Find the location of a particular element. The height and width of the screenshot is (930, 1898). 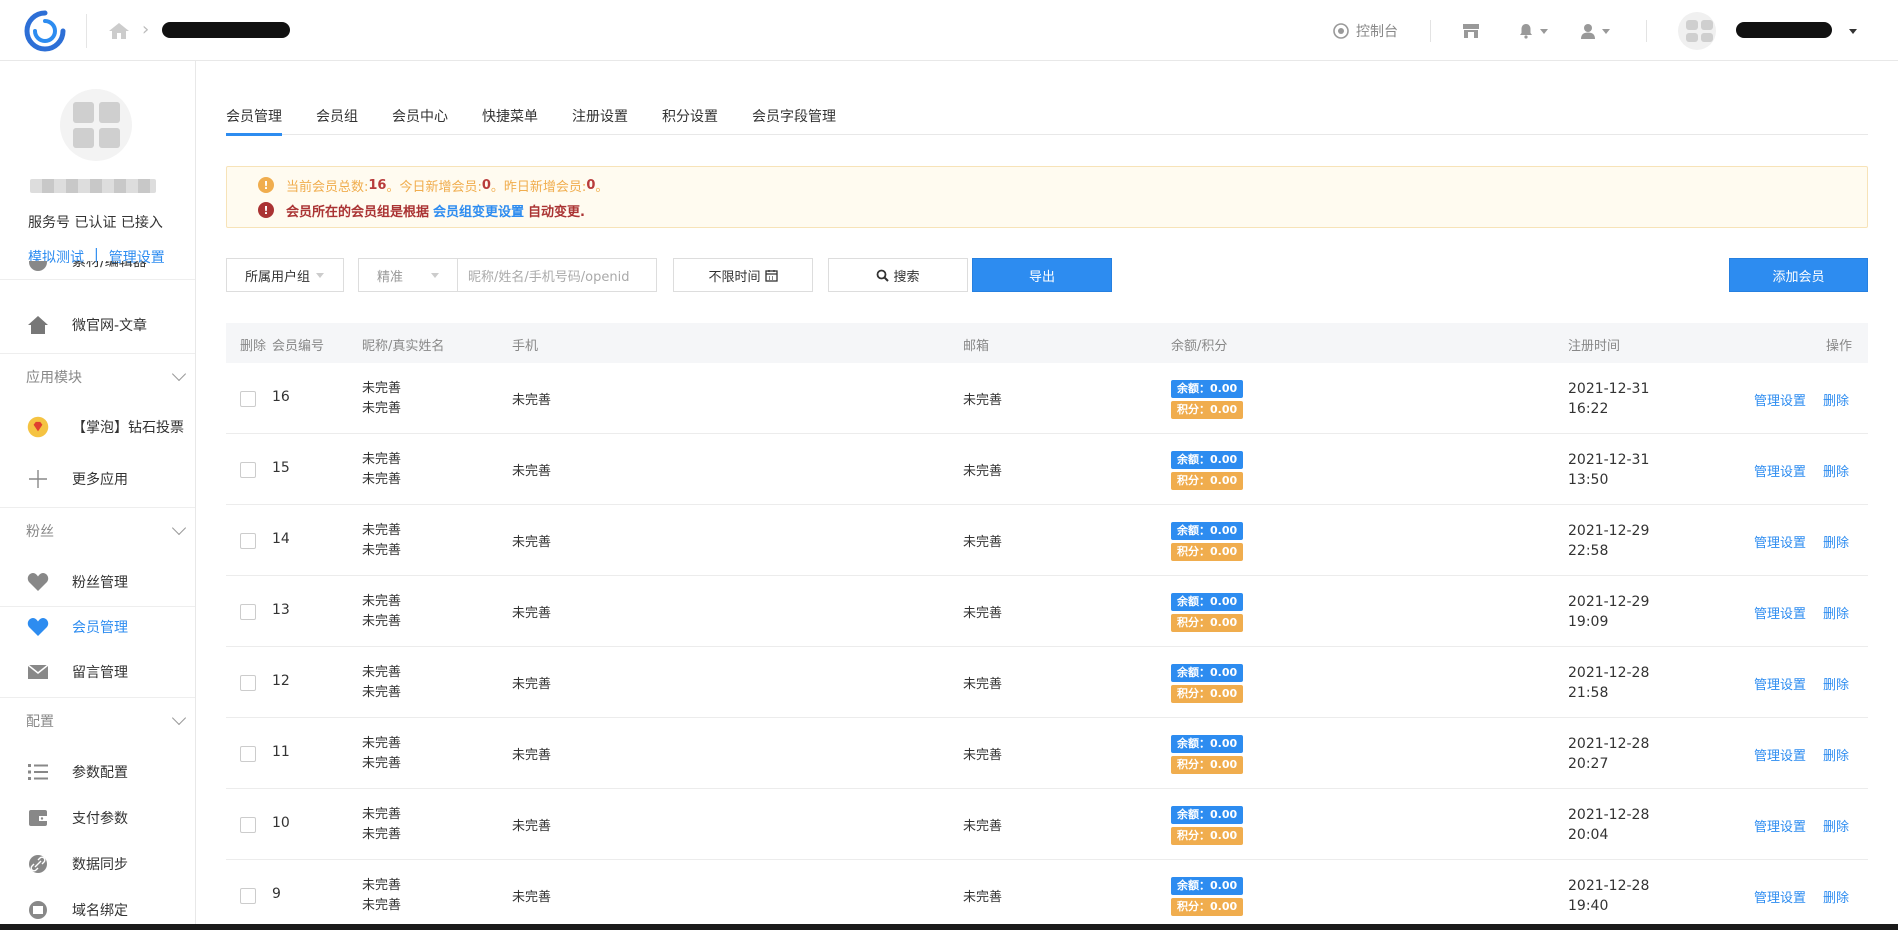

register-time: 2021-12-28 19:40 is located at coordinates (1608, 896).